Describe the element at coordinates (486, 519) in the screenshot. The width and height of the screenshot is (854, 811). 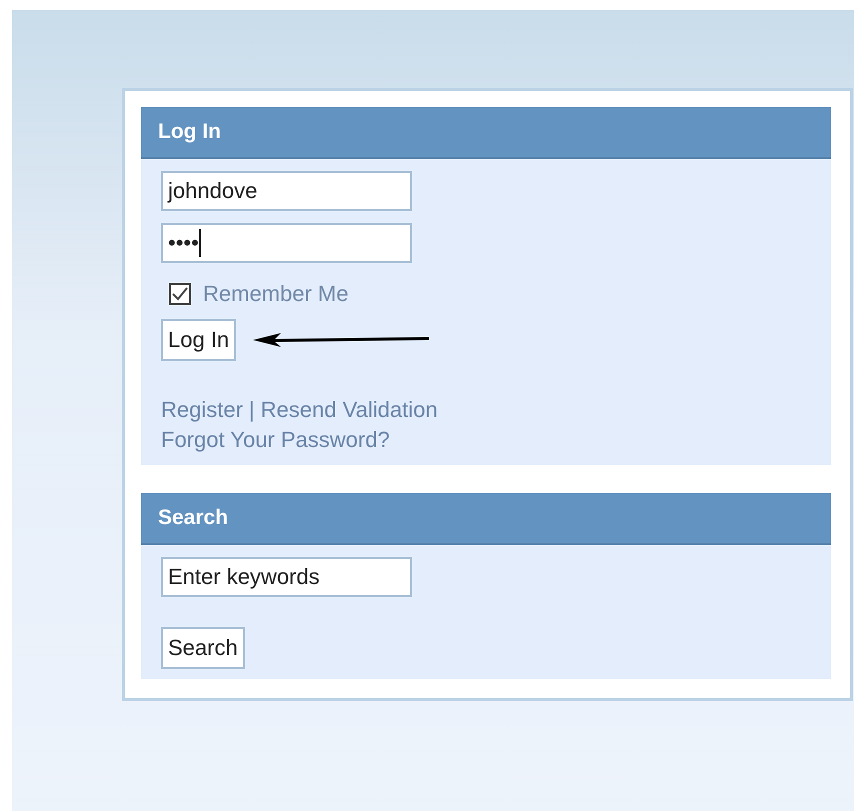
I see `panel-title: Search` at that location.